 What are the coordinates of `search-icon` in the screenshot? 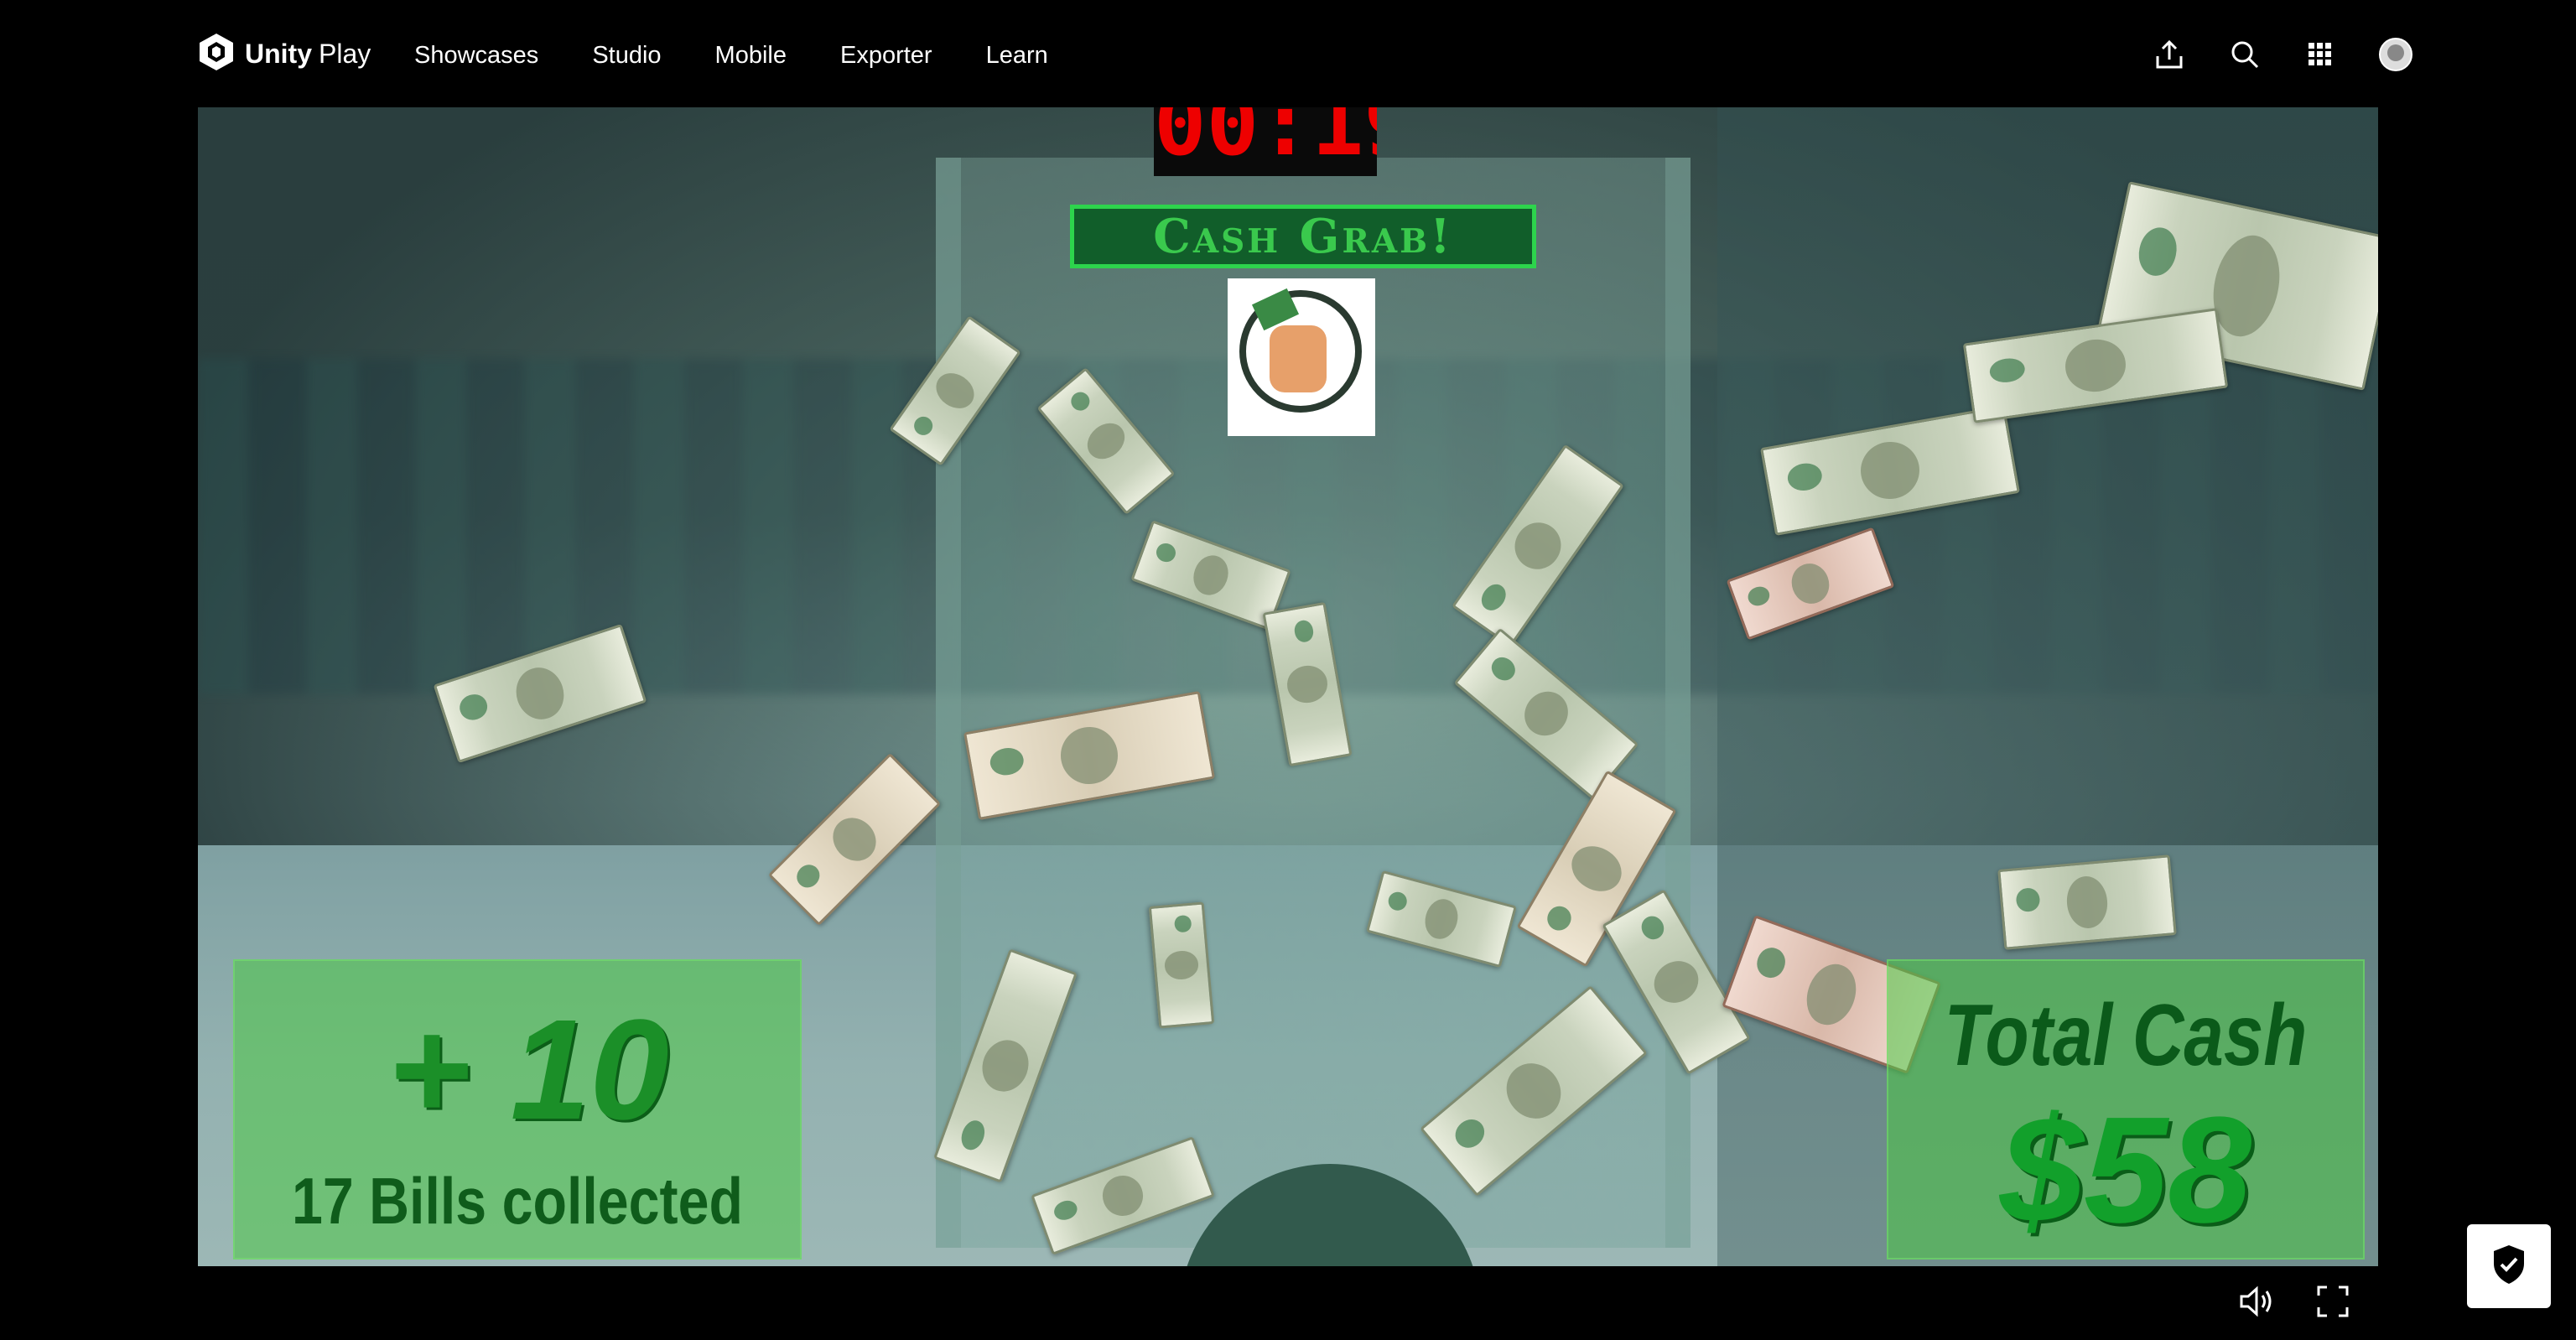 It's located at (2244, 55).